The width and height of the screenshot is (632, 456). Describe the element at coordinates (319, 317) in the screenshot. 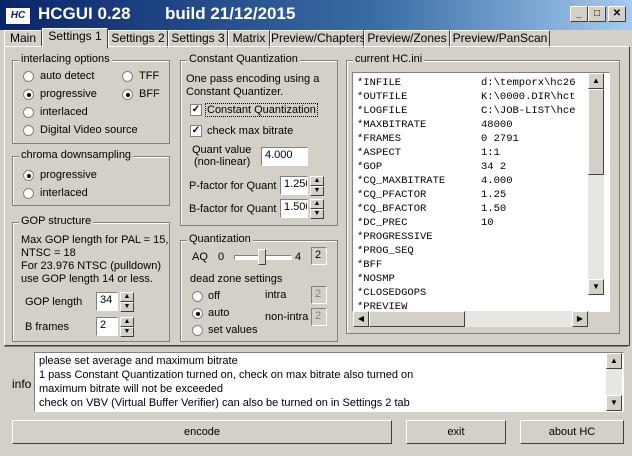

I see `nonintra-value-box: 2` at that location.